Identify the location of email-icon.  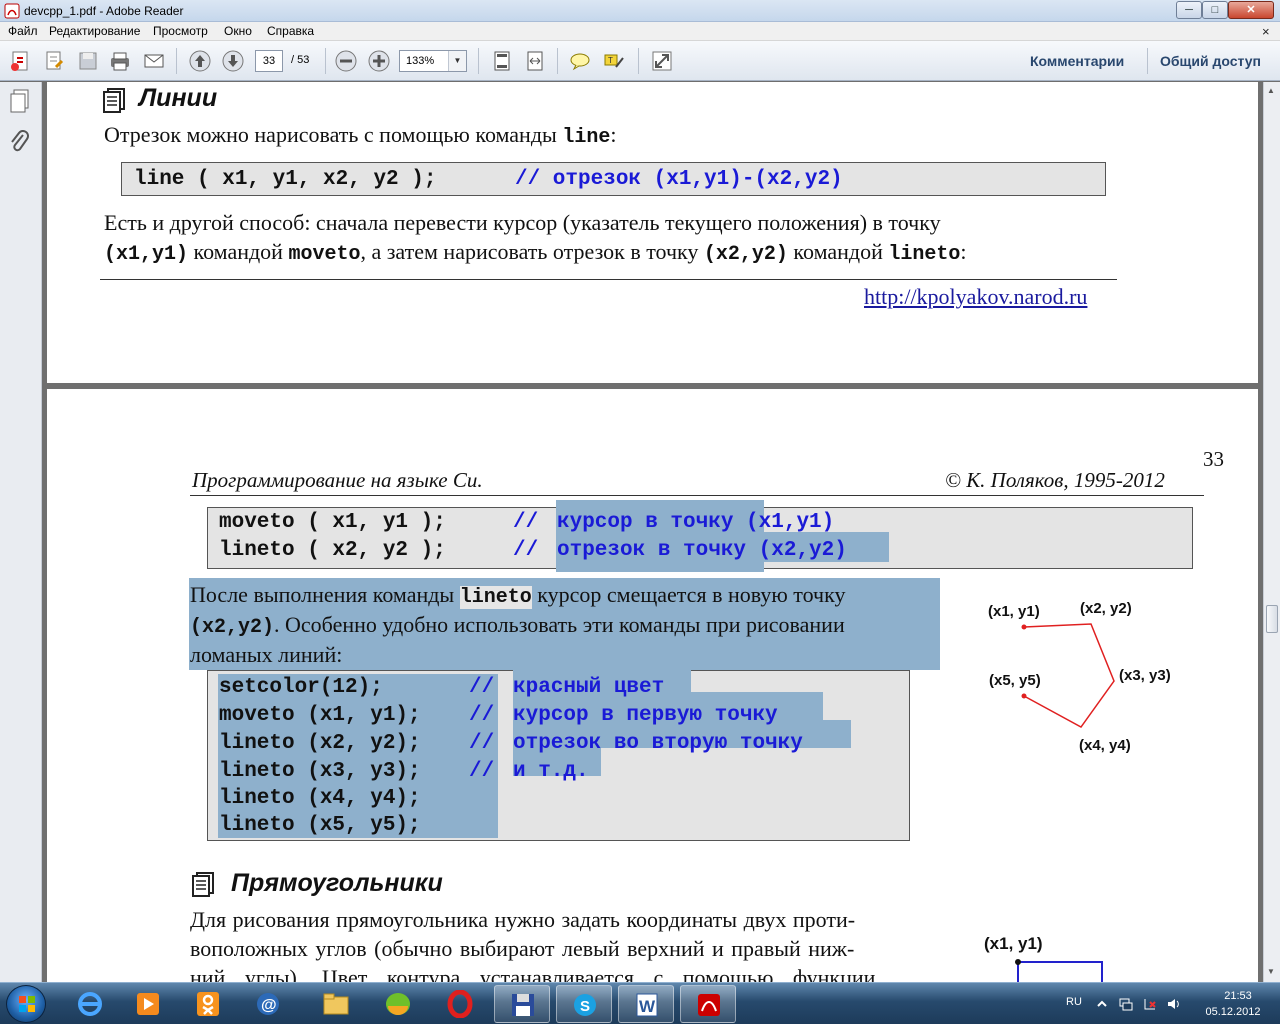
(154, 61).